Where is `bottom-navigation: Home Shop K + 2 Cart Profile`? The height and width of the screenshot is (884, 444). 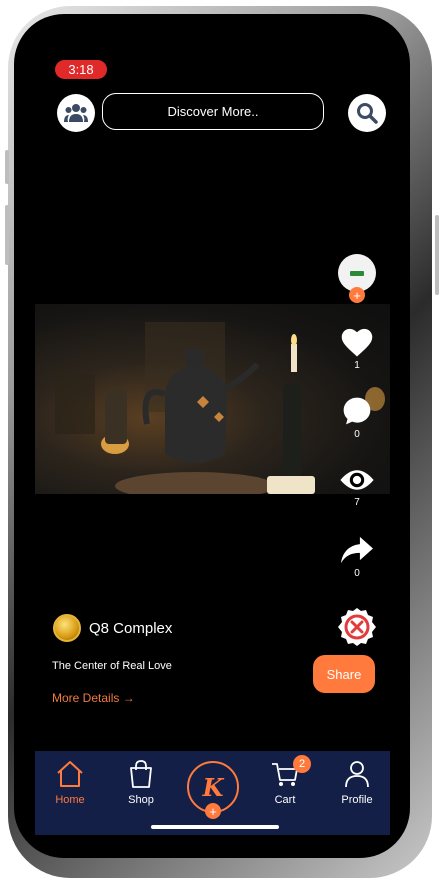
bottom-navigation: Home Shop K + 2 Cart Profile is located at coordinates (212, 793).